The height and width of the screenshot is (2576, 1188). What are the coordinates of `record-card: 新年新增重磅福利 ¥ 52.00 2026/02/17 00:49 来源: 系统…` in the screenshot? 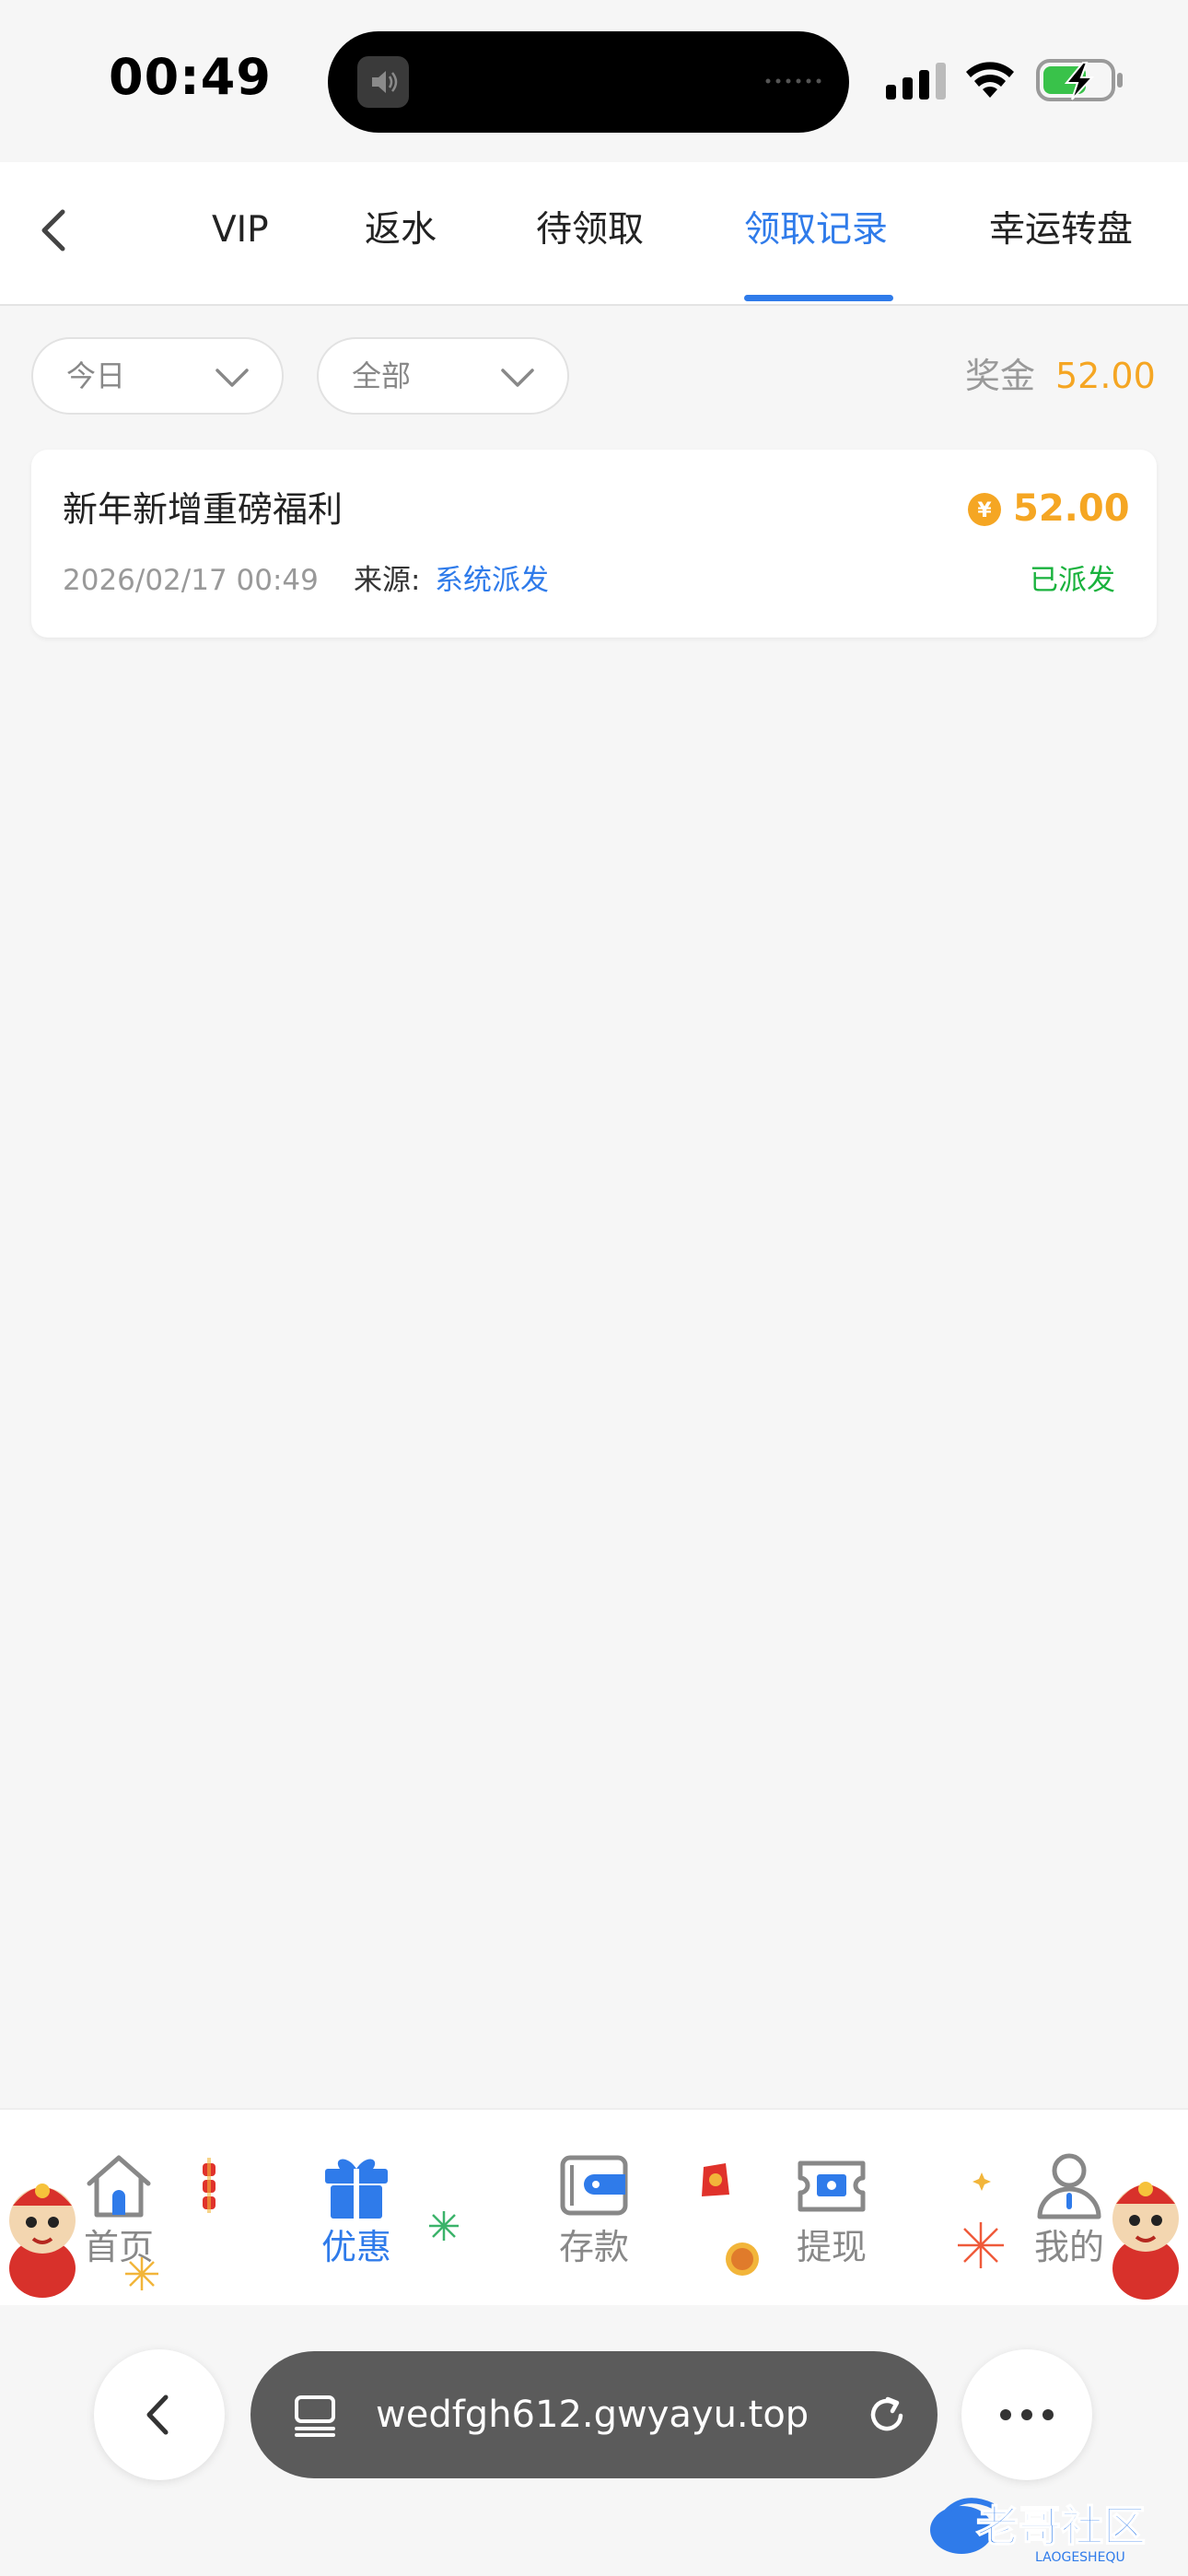 It's located at (594, 544).